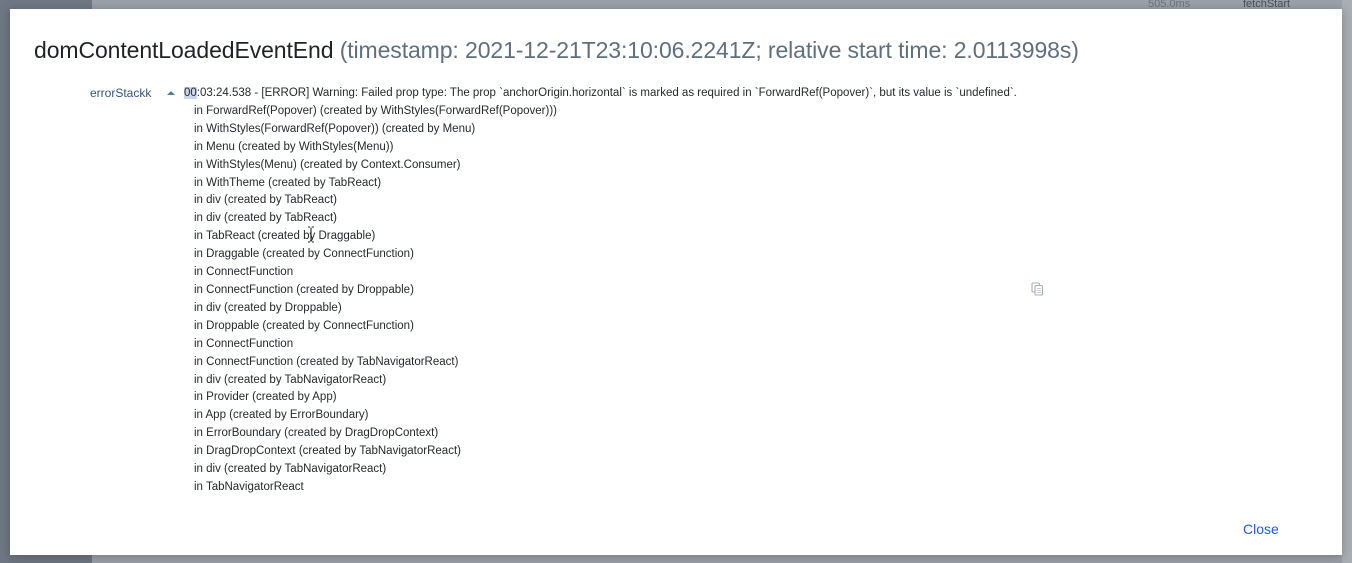 This screenshot has height=563, width=1352. I want to click on stack-line: in Menu (created by WithStyles(Menu)), so click(294, 146).